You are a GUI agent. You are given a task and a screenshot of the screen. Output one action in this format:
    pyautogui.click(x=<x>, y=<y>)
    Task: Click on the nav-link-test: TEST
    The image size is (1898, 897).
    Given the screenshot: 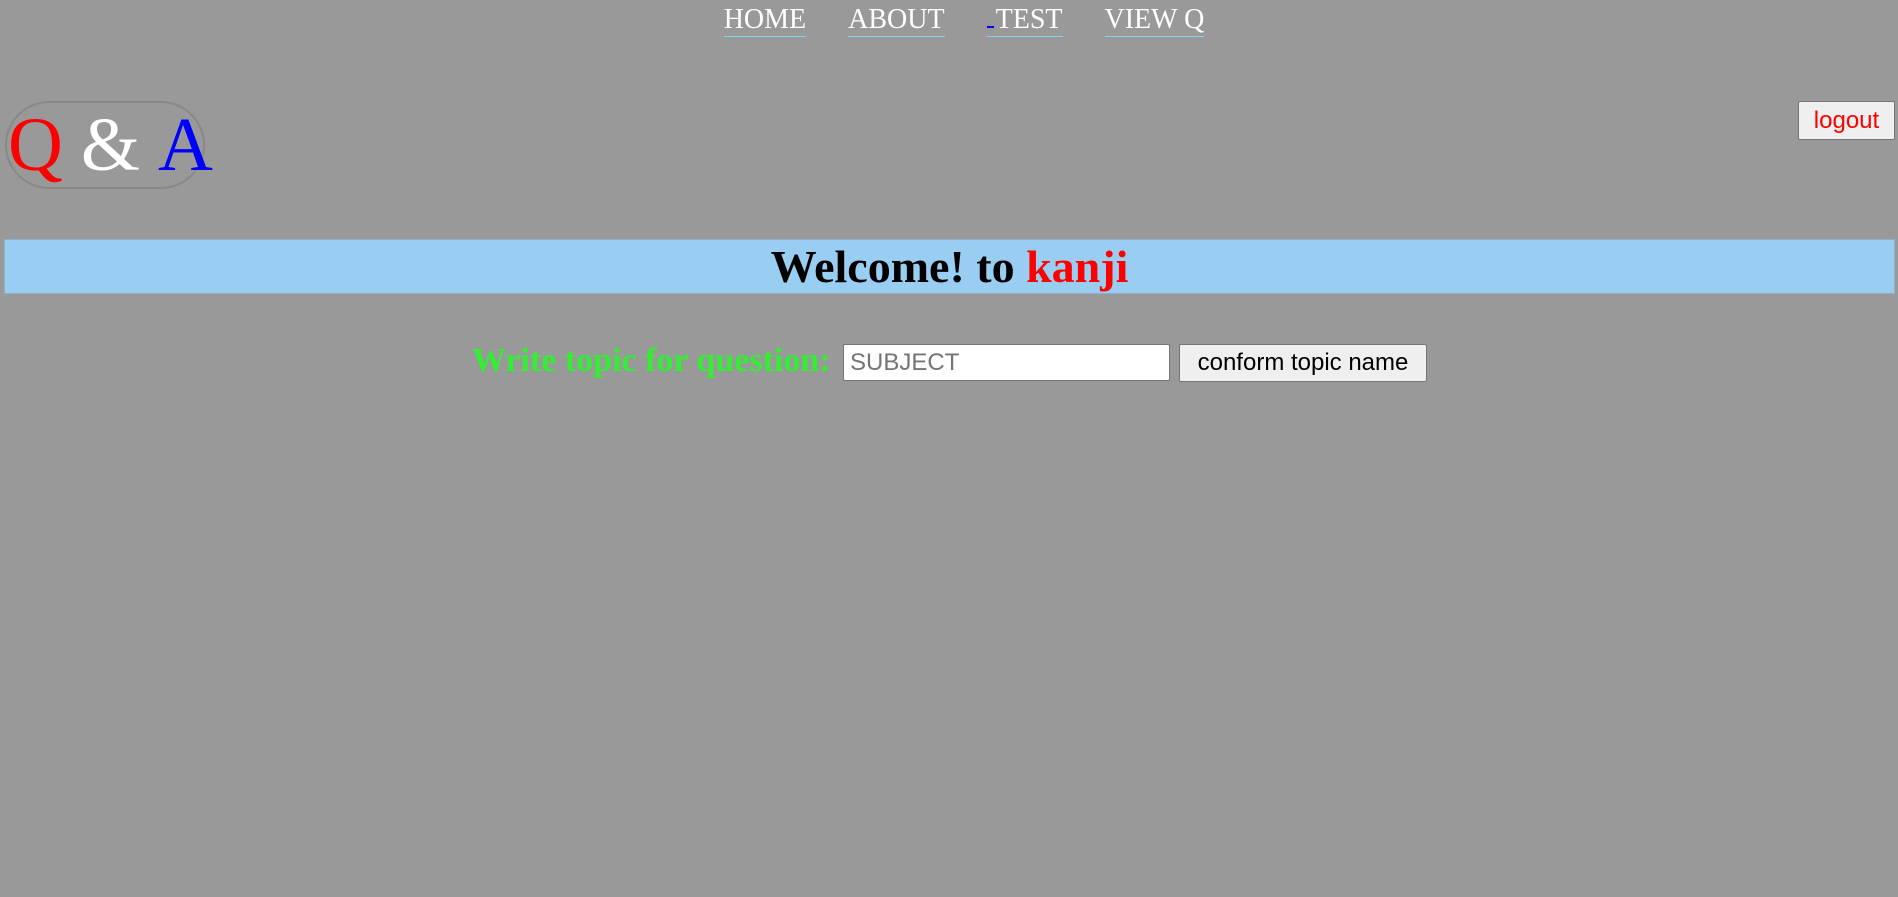 What is the action you would take?
    pyautogui.click(x=1024, y=20)
    